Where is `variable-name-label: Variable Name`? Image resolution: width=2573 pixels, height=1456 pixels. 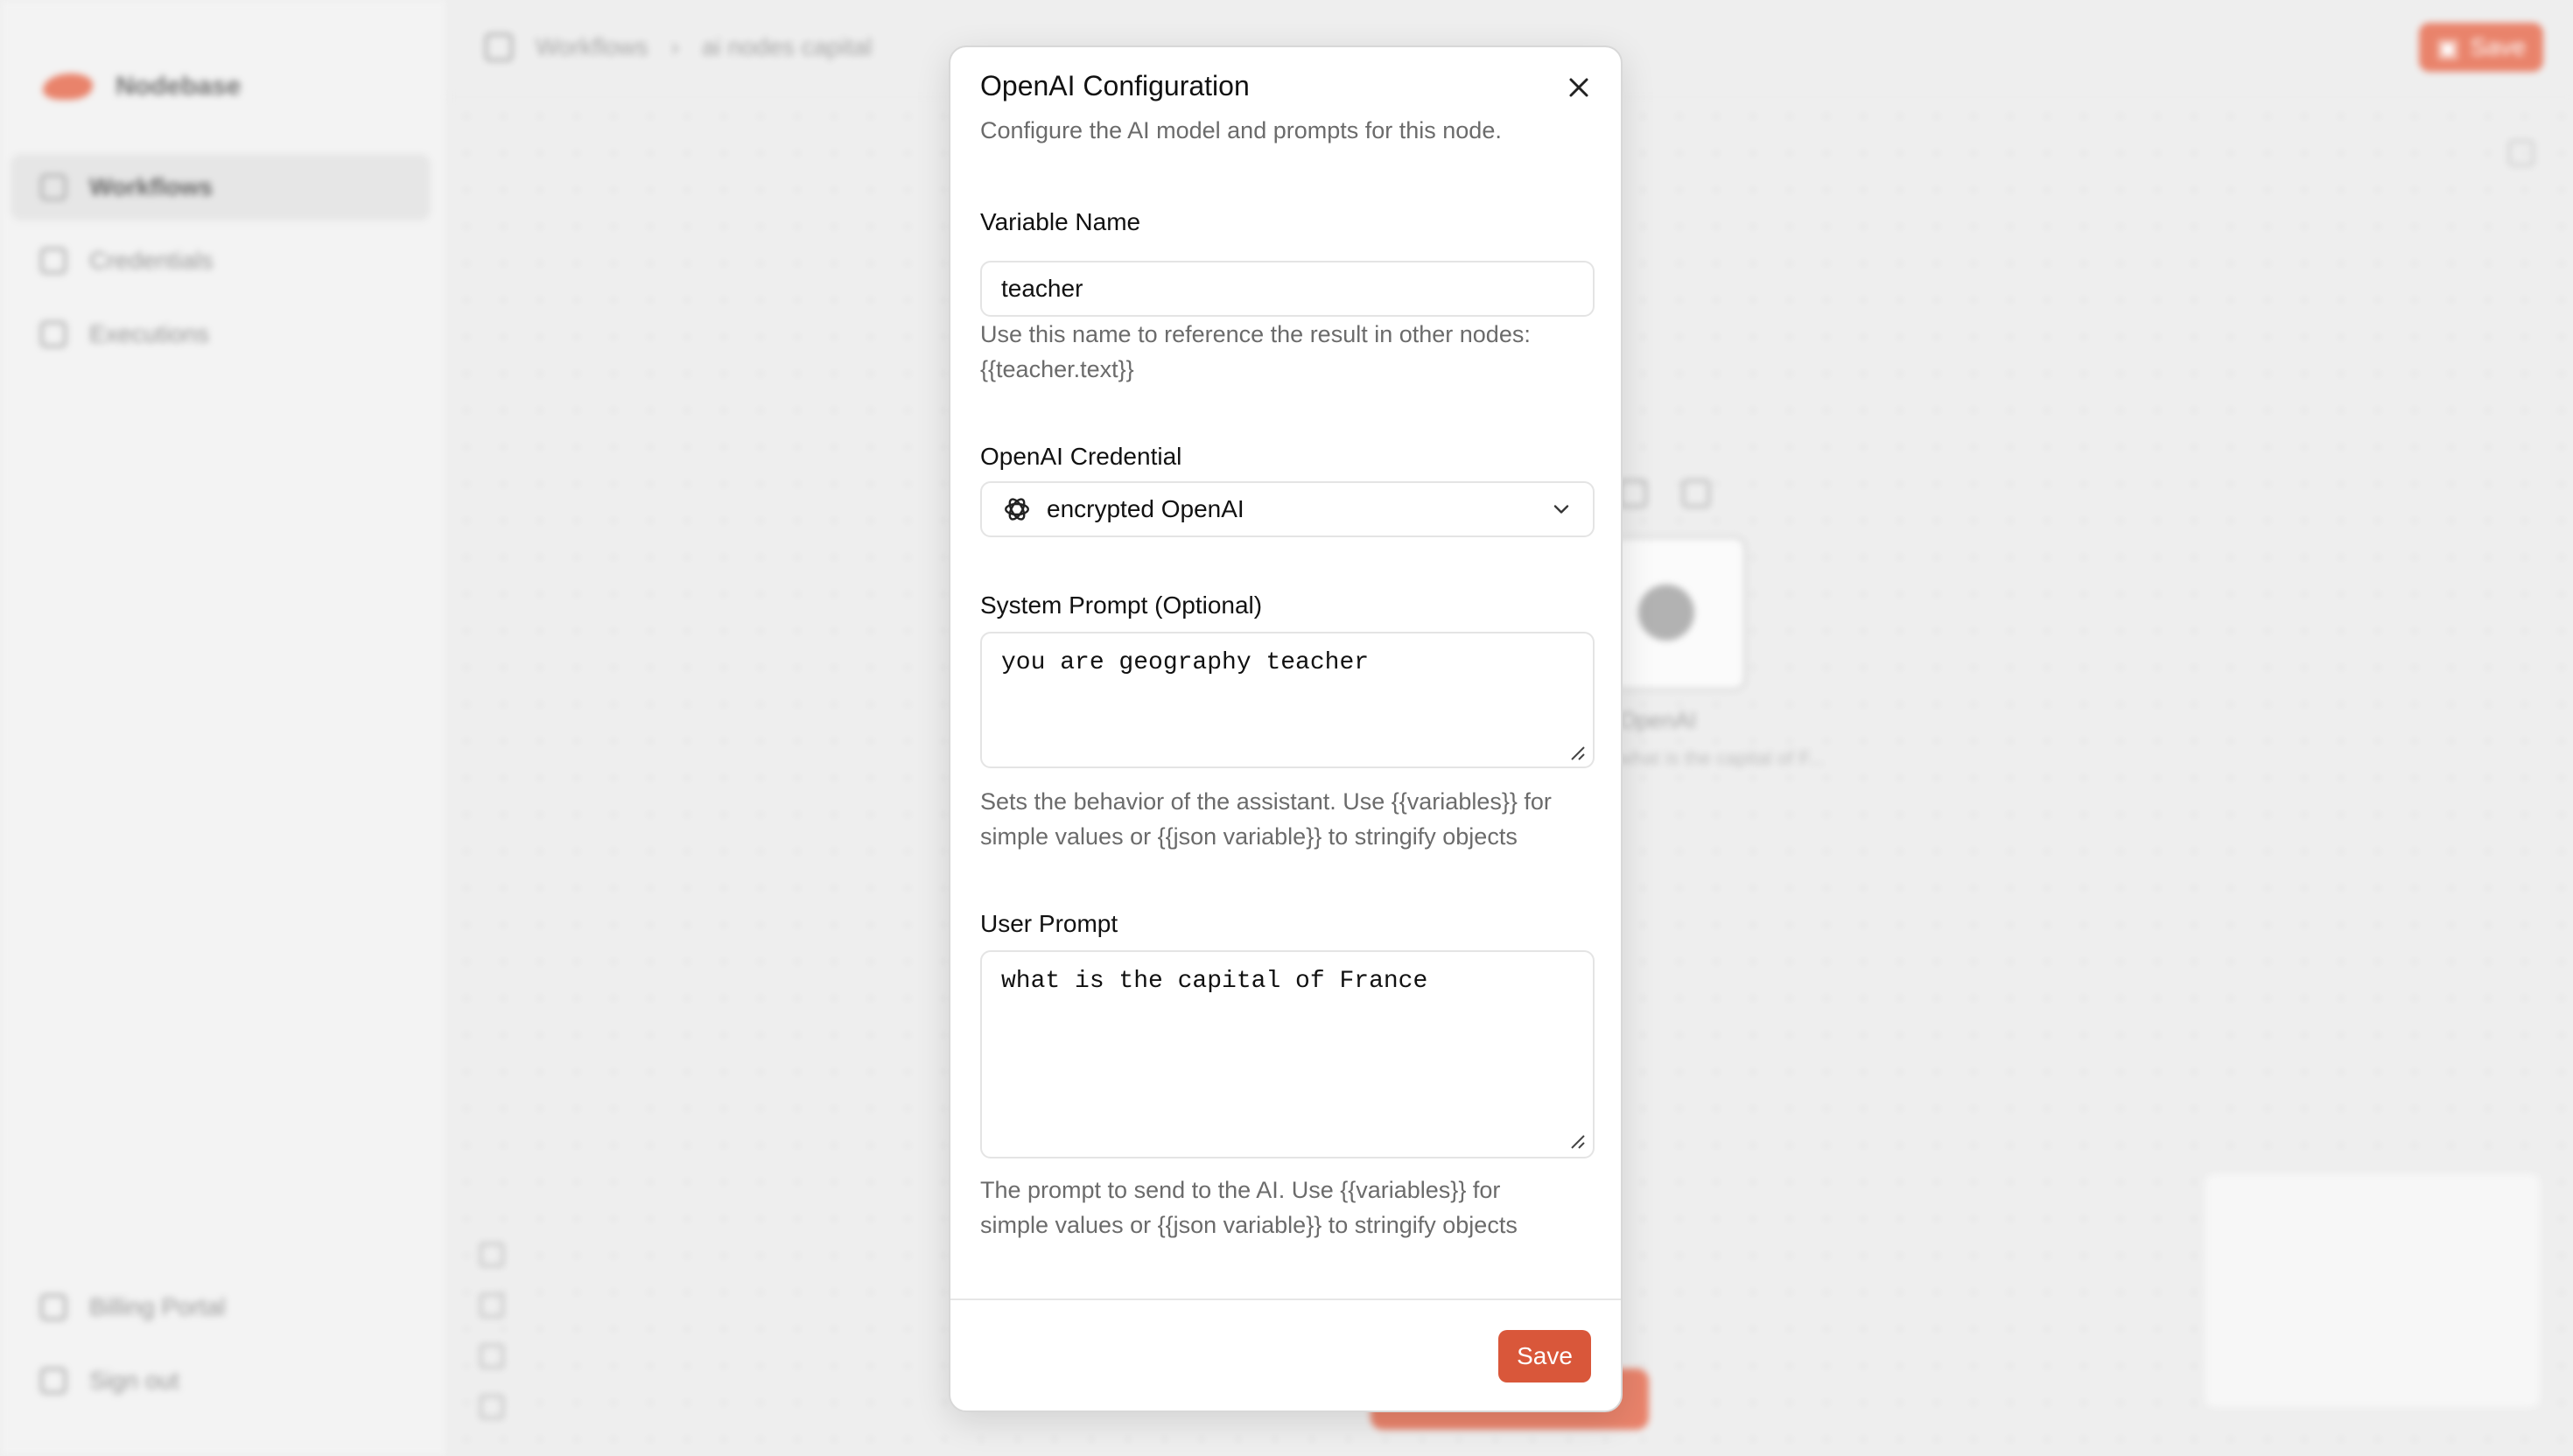 variable-name-label: Variable Name is located at coordinates (1060, 221).